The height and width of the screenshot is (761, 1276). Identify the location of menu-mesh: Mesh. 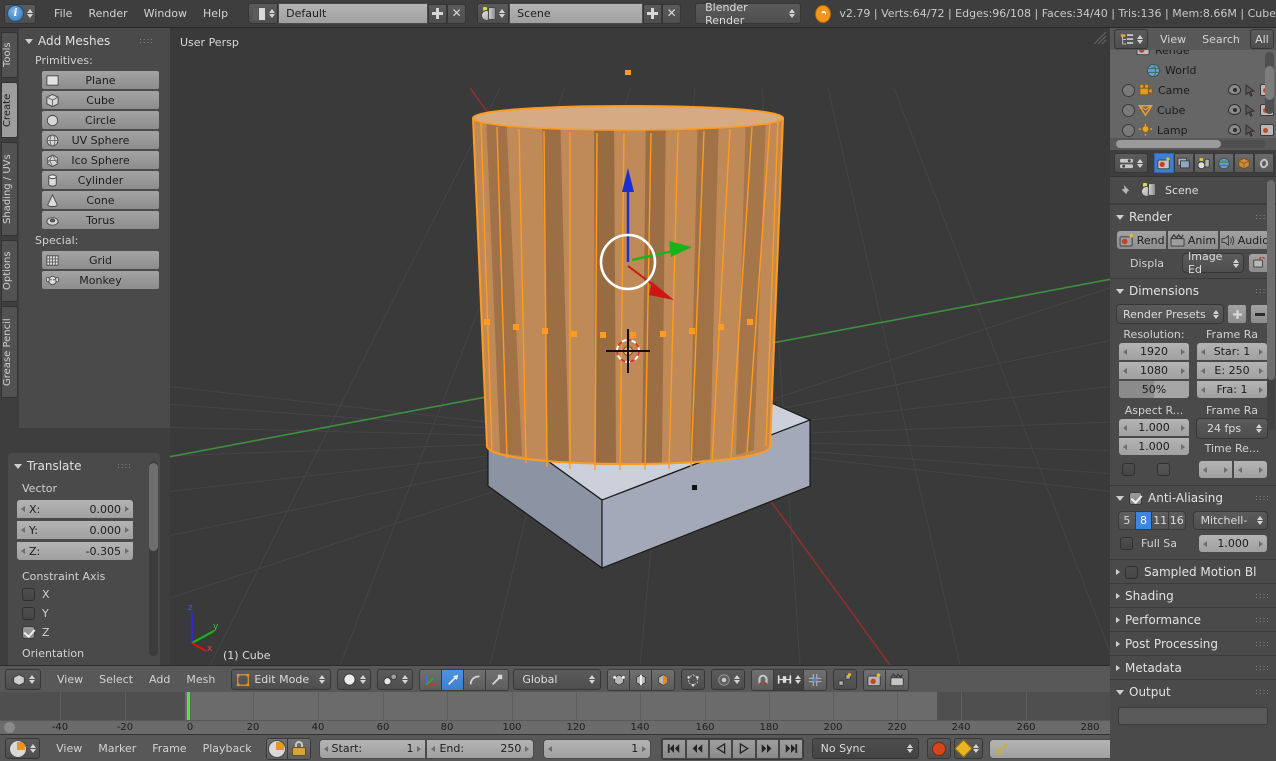
(200, 679).